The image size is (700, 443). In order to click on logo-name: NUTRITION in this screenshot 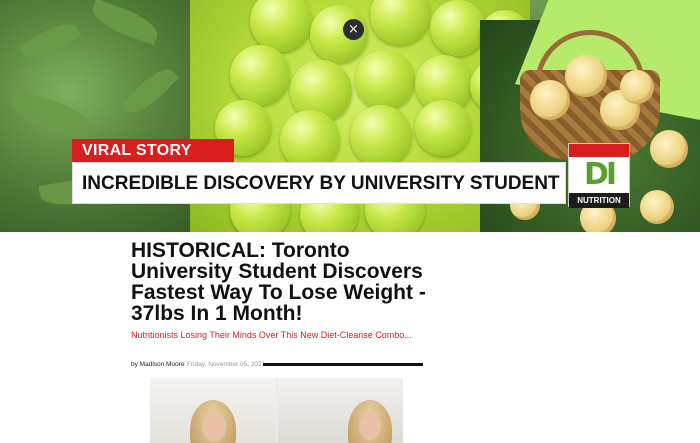, I will do `click(599, 200)`.